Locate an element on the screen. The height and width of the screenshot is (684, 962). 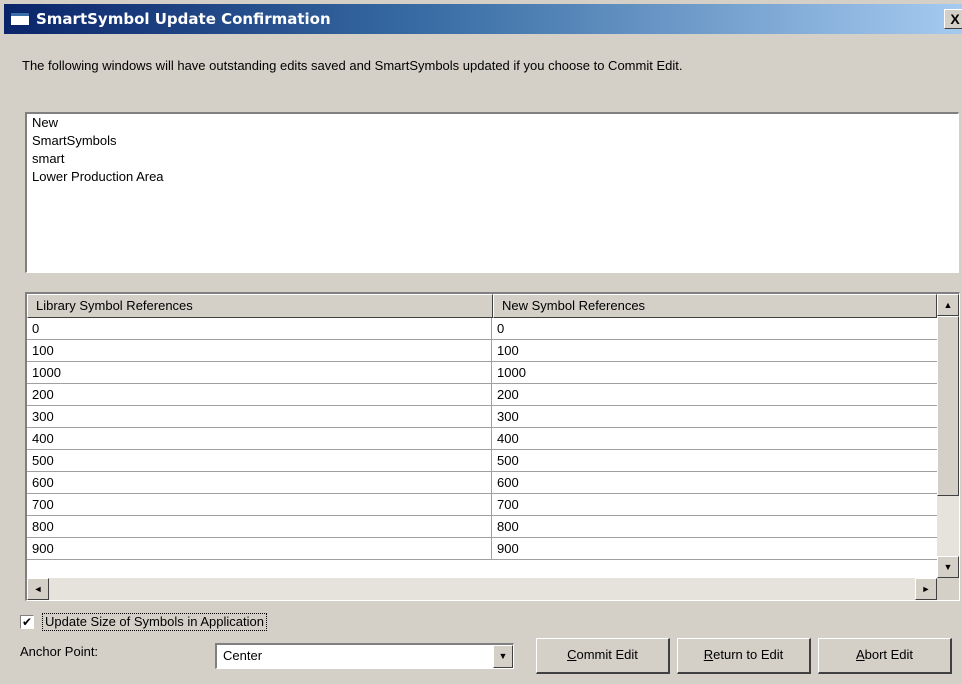
close-icon: X is located at coordinates (953, 19).